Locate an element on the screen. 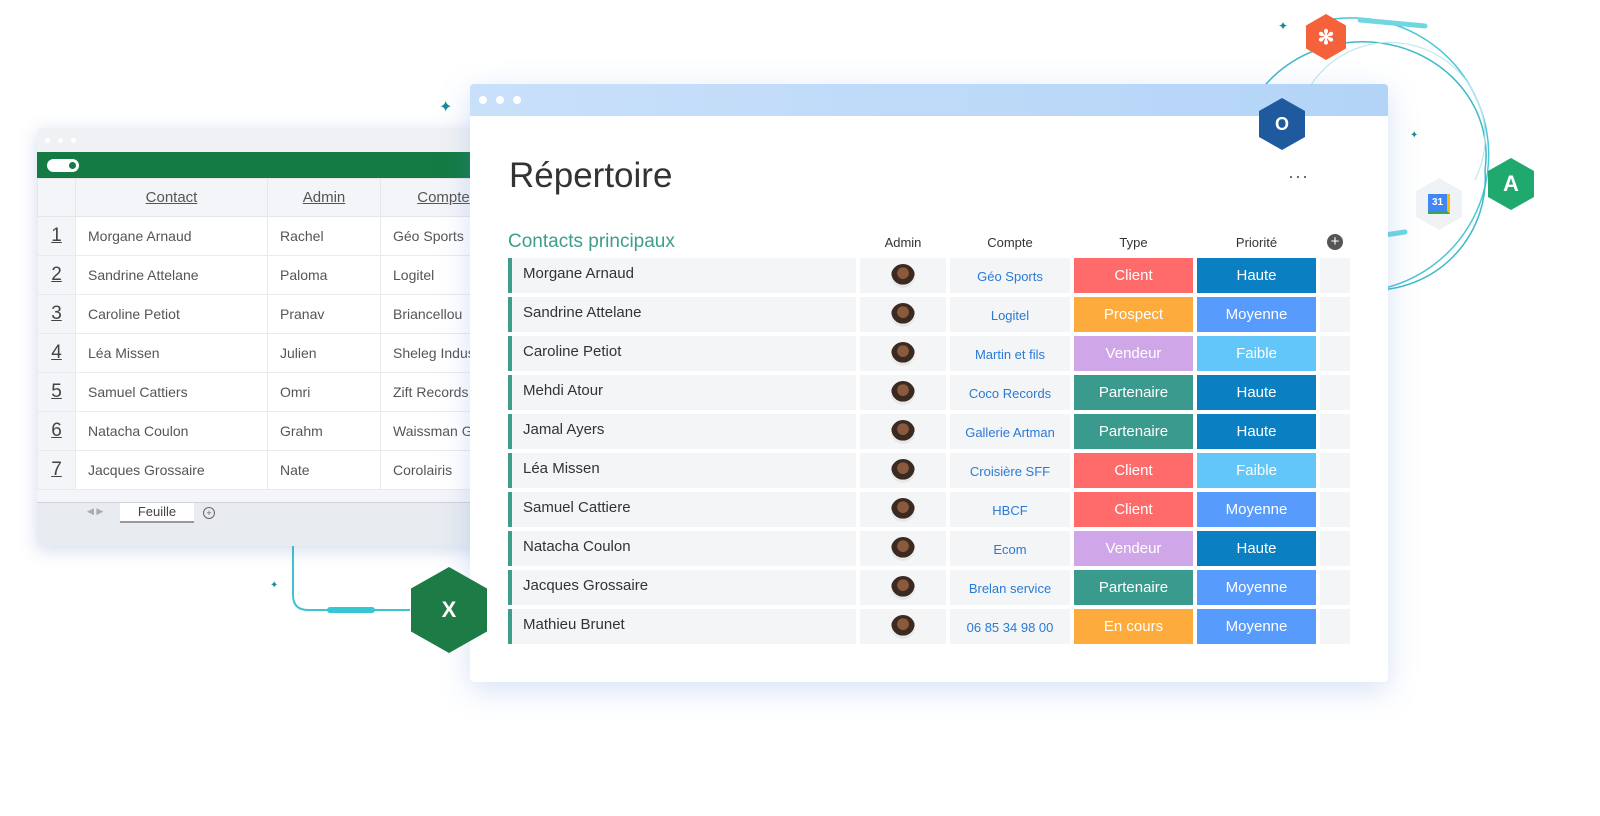 The width and height of the screenshot is (1600, 816). cell-contact: Morgane Arnaud is located at coordinates (171, 236).